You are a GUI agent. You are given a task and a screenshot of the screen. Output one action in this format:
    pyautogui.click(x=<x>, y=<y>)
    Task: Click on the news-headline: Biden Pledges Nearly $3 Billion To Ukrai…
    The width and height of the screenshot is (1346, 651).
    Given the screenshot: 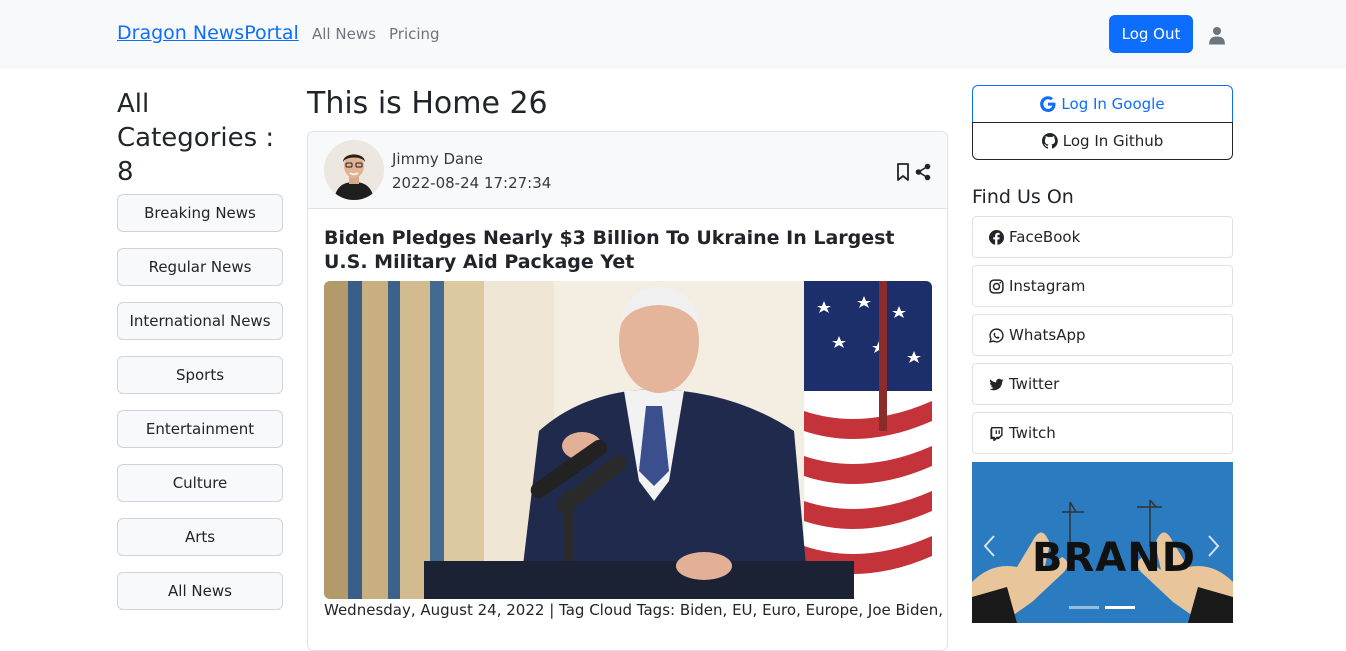 What is the action you would take?
    pyautogui.click(x=629, y=250)
    